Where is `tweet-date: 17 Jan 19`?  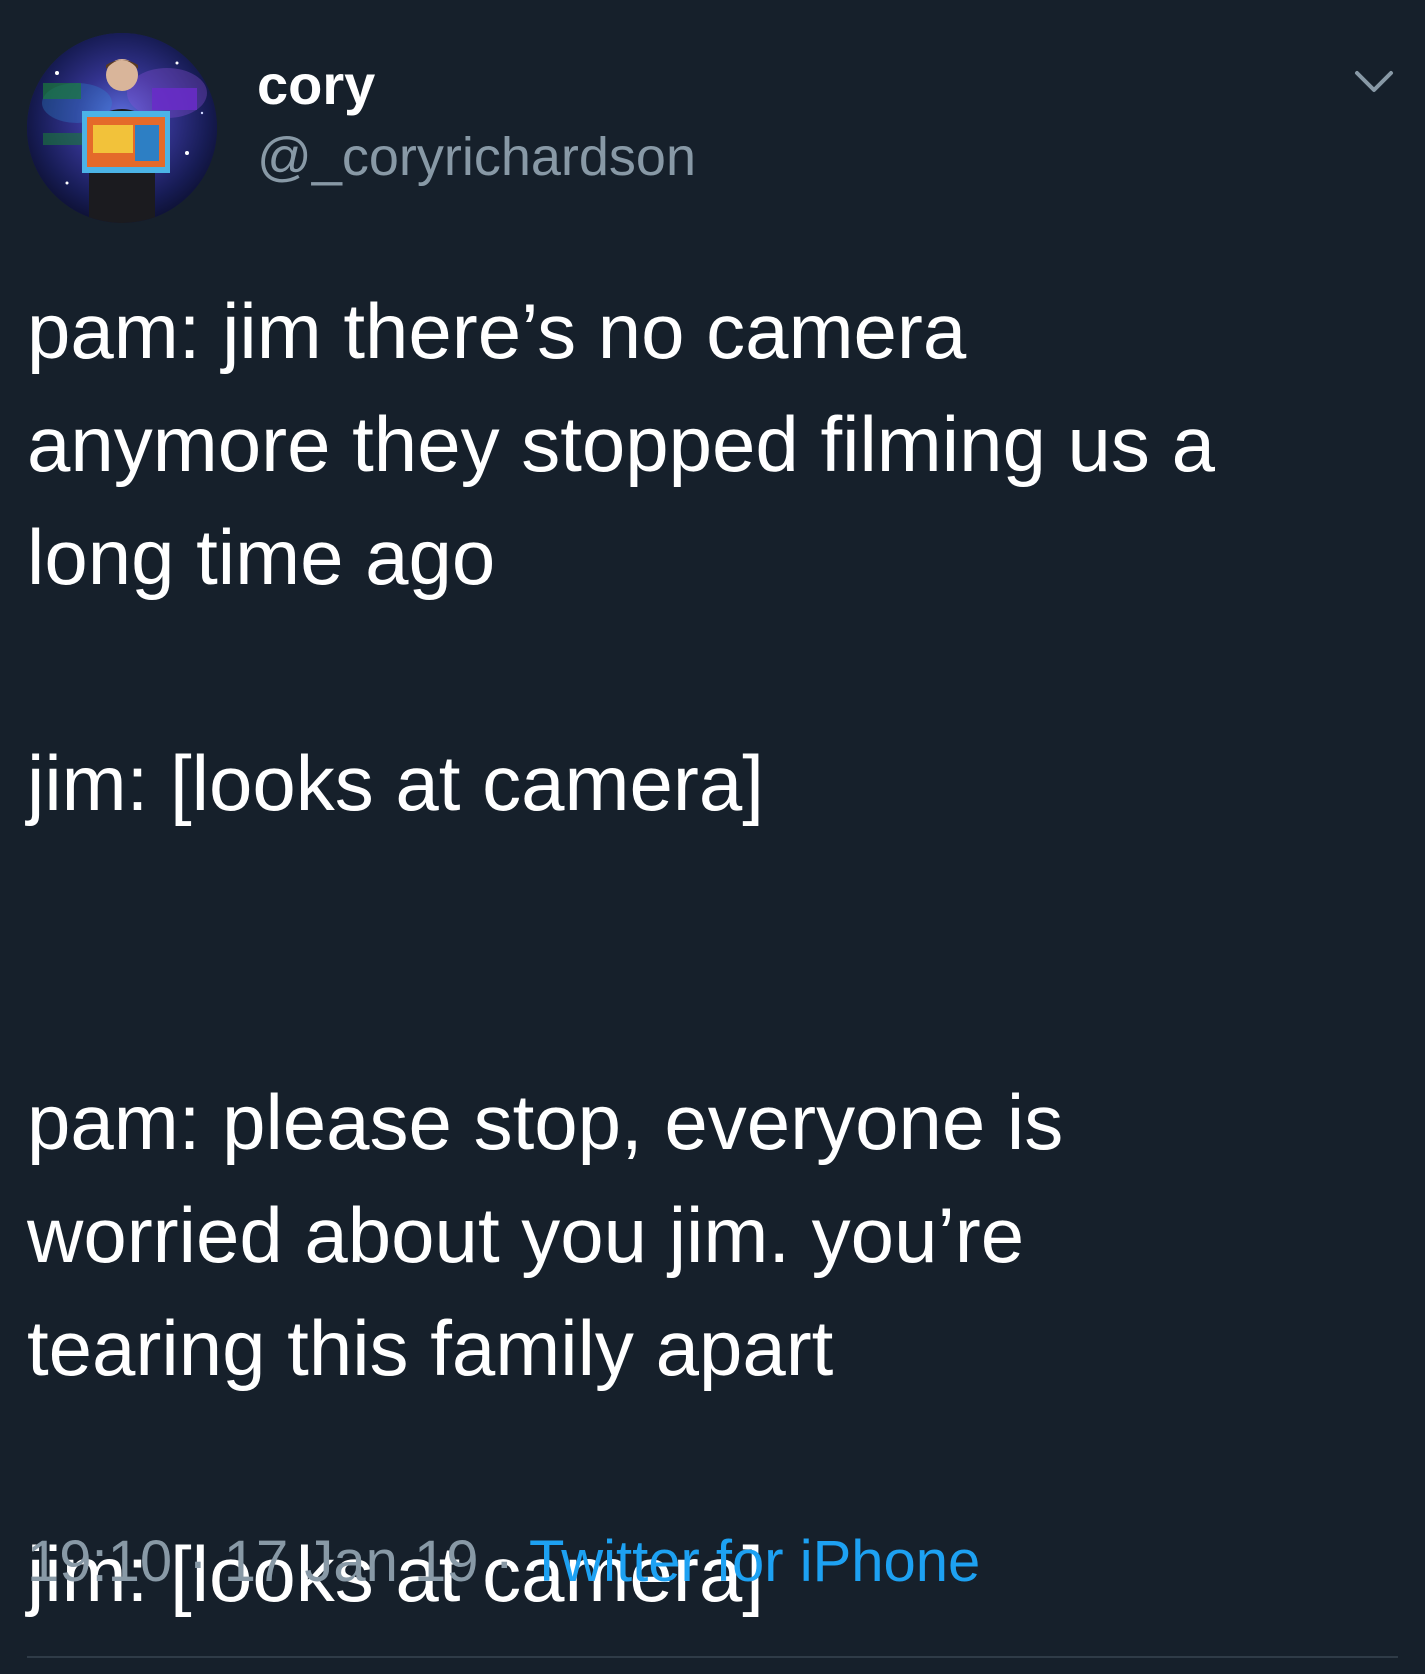
tweet-date: 17 Jan 19 is located at coordinates (351, 1561).